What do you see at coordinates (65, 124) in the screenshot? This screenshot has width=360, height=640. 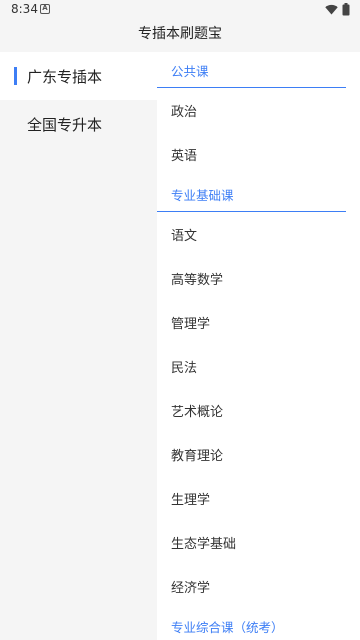 I see `sidebar-item-label: 全国专升本` at bounding box center [65, 124].